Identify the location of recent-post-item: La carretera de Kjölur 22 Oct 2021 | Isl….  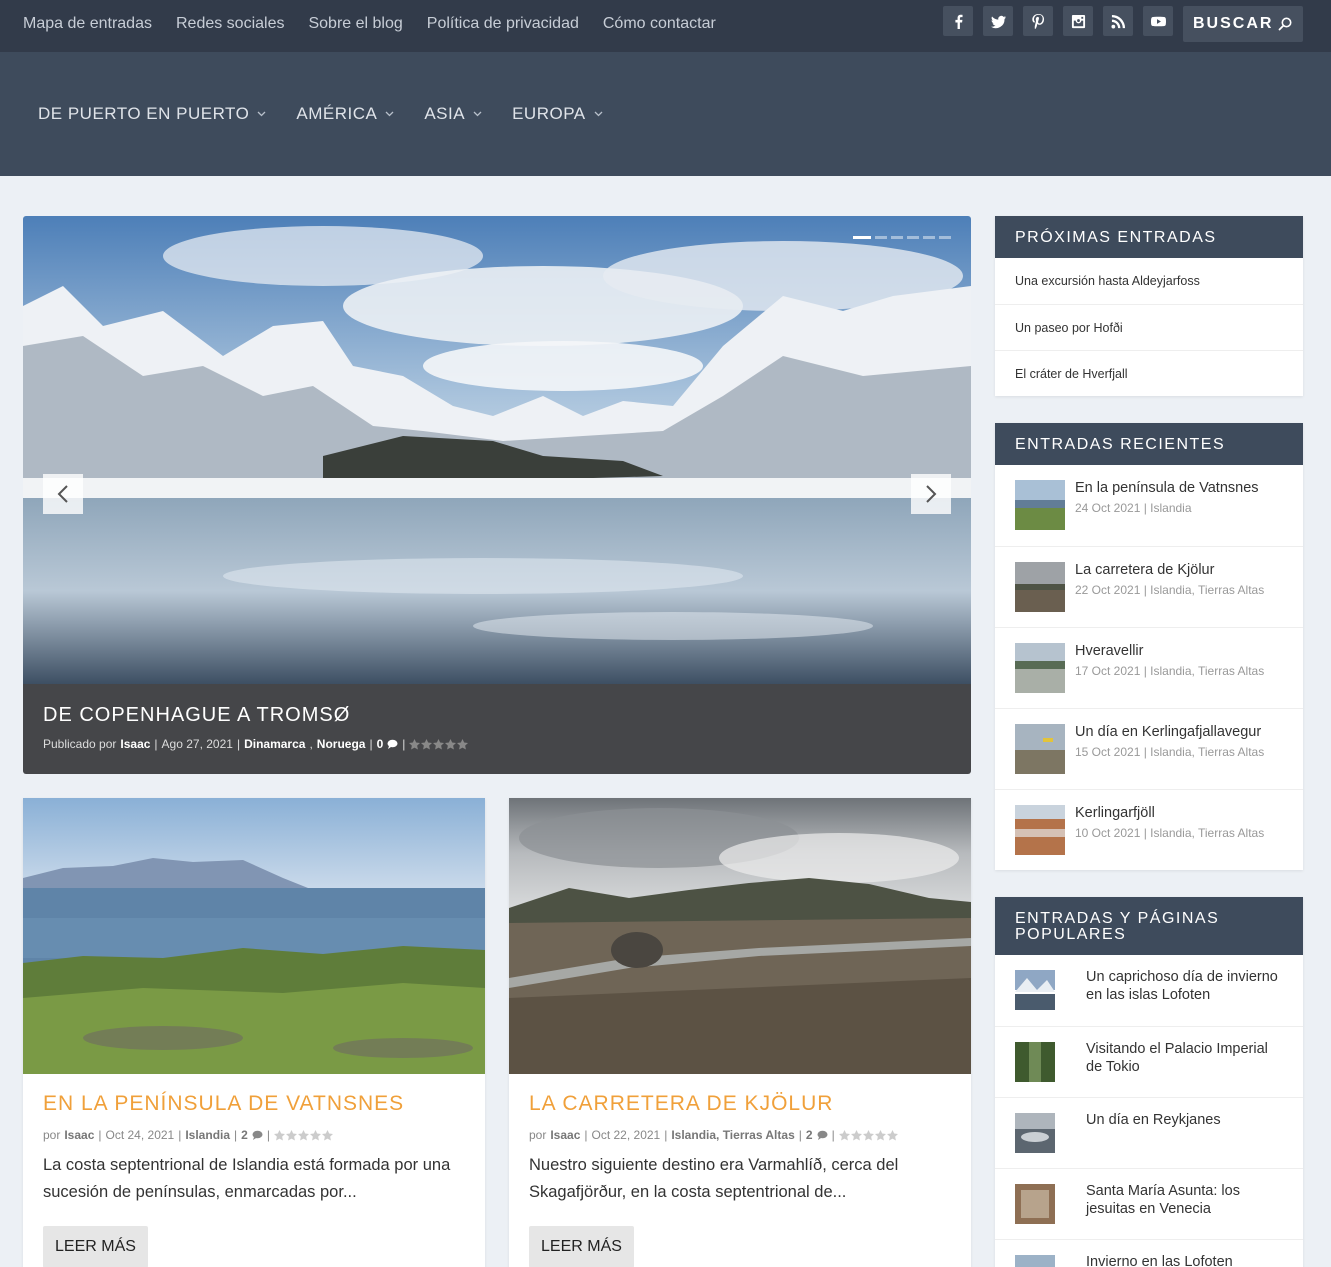
(1149, 586).